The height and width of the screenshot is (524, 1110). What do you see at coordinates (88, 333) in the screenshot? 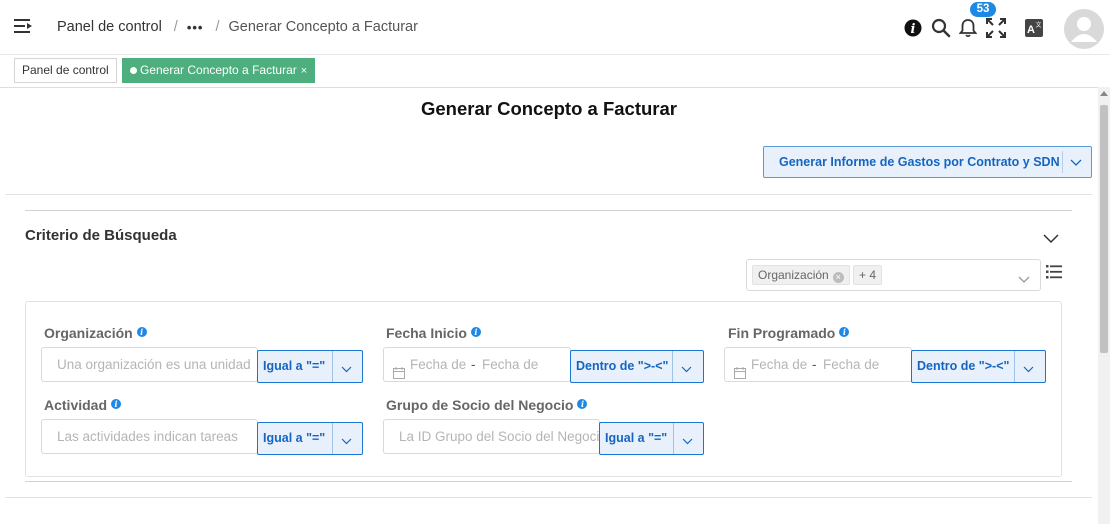
I see `label-text: Organización` at bounding box center [88, 333].